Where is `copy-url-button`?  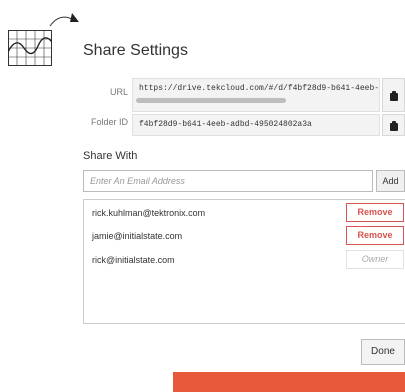
copy-url-button is located at coordinates (393, 95).